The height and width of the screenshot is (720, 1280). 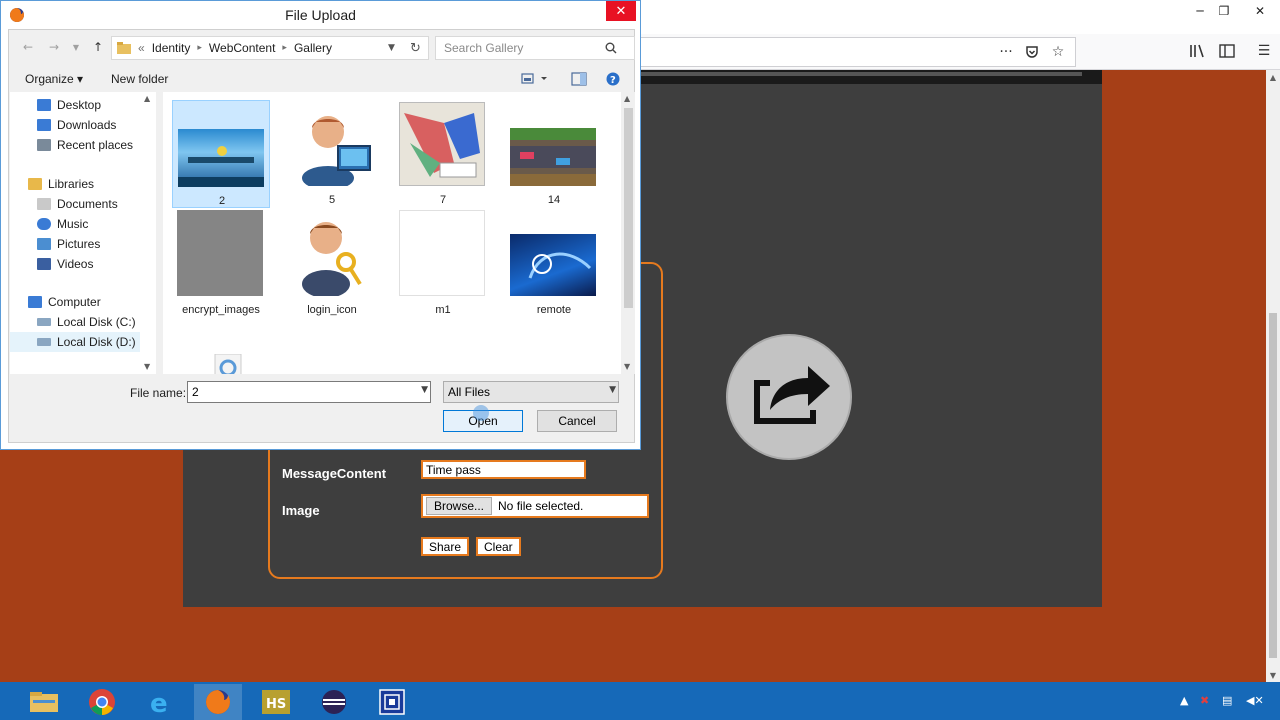 I want to click on file-item-remote: remote, so click(x=554, y=264).